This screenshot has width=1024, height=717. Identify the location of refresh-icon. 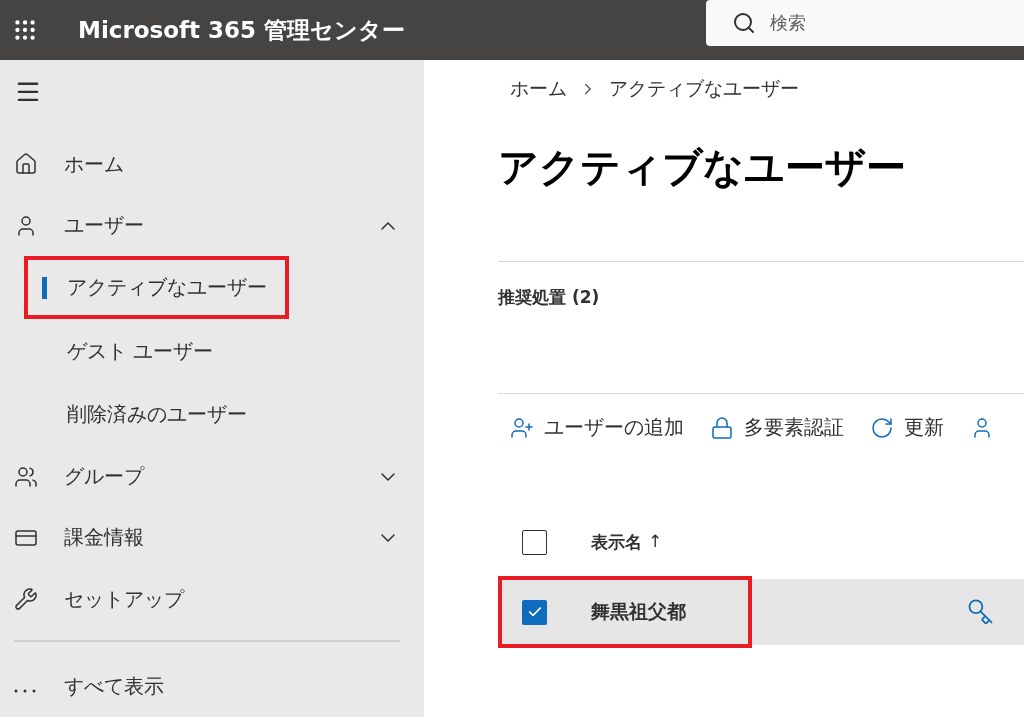
(882, 427).